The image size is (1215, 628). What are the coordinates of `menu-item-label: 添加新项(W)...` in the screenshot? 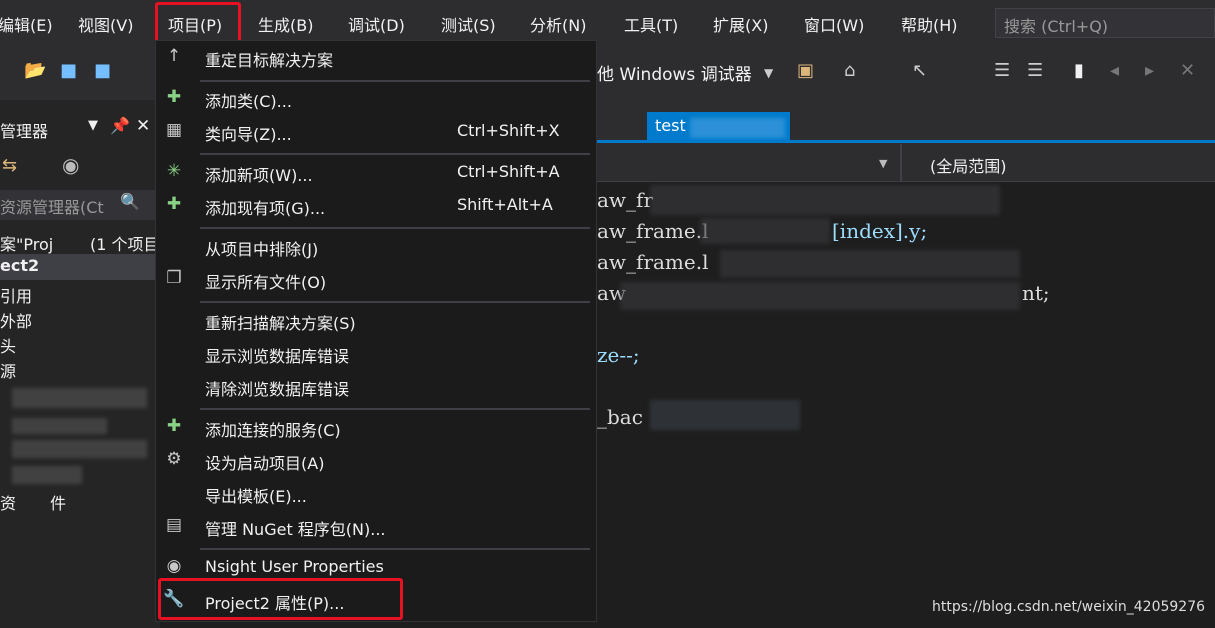 It's located at (259, 175).